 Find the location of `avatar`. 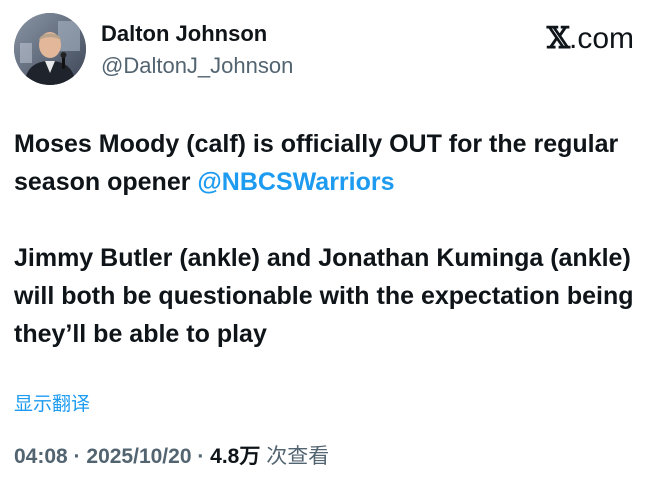

avatar is located at coordinates (50, 49).